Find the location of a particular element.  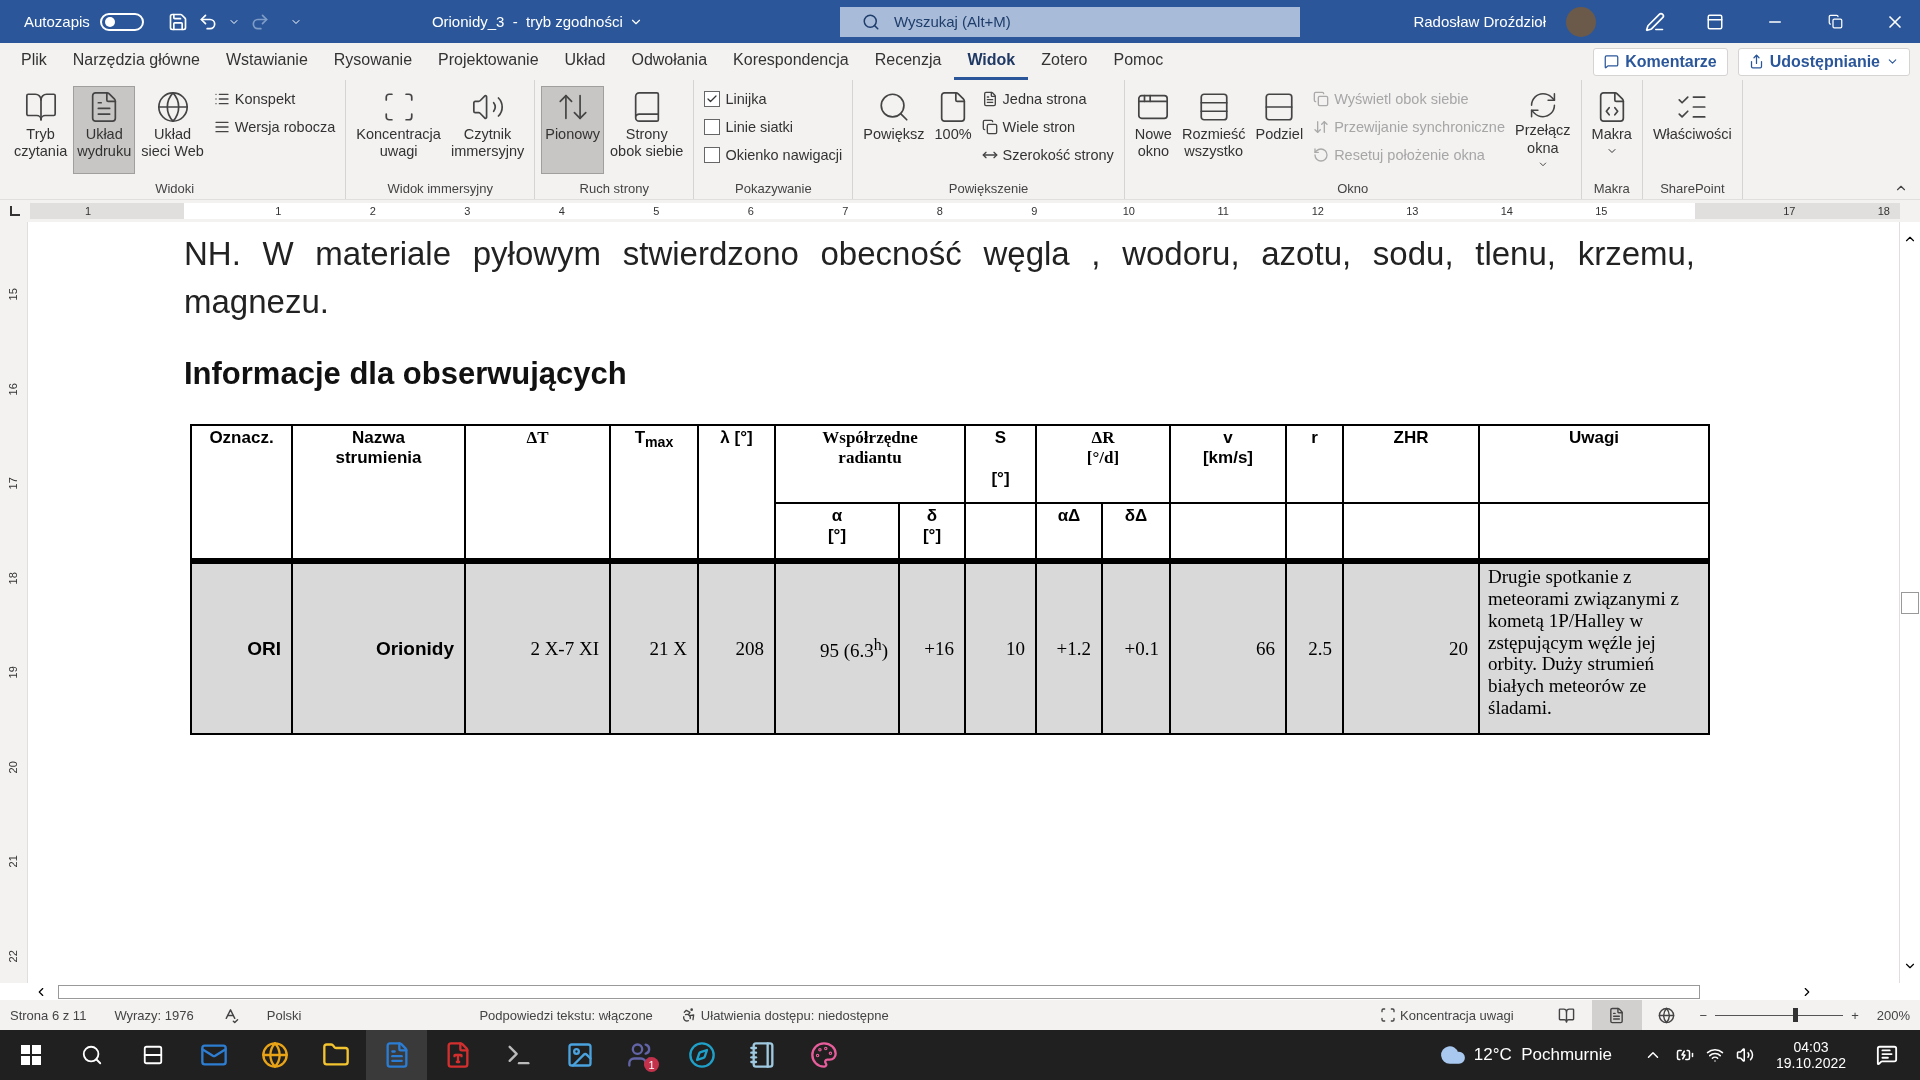

menu-tab: Pomoc is located at coordinates (1138, 61).